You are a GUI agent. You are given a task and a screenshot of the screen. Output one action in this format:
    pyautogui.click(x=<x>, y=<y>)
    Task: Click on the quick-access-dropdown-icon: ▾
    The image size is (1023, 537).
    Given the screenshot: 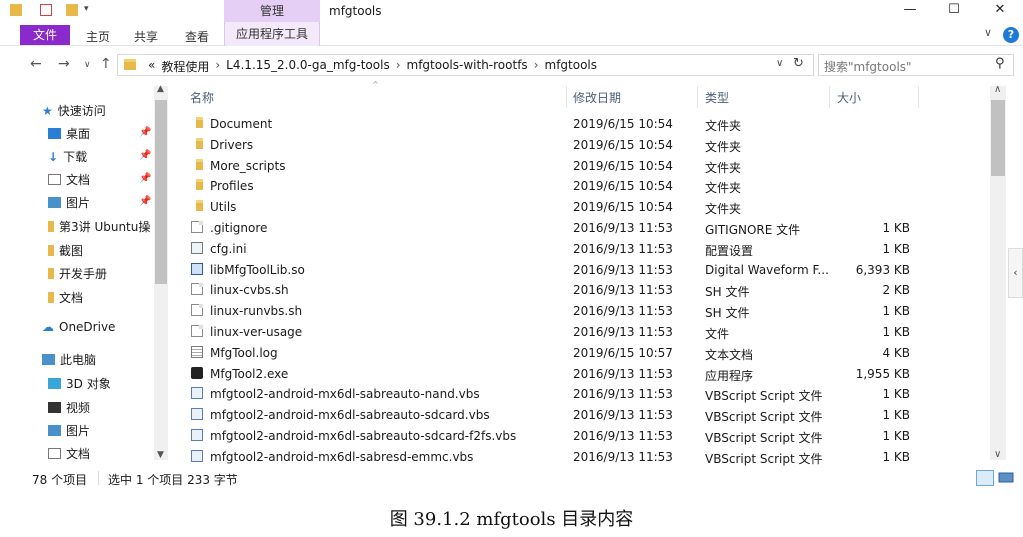 What is the action you would take?
    pyautogui.click(x=86, y=9)
    